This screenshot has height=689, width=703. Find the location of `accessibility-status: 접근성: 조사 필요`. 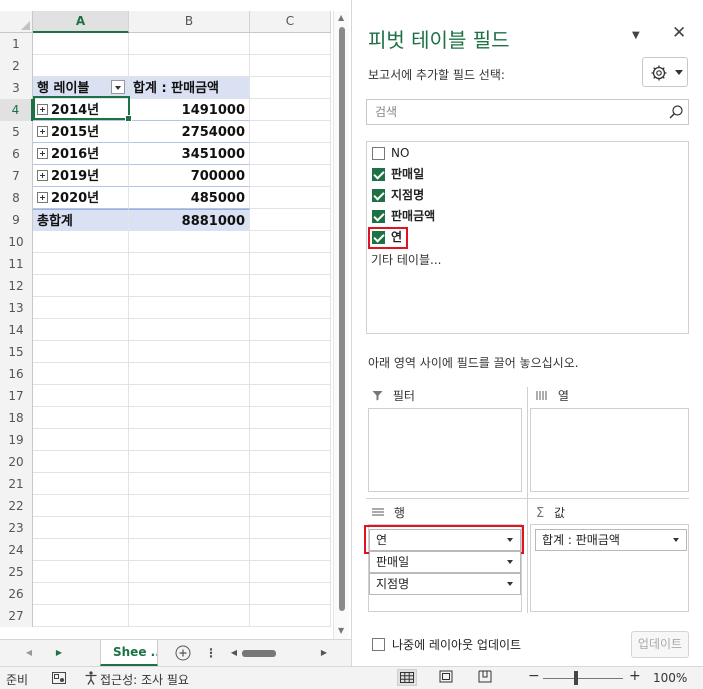

accessibility-status: 접근성: 조사 필요 is located at coordinates (144, 679).